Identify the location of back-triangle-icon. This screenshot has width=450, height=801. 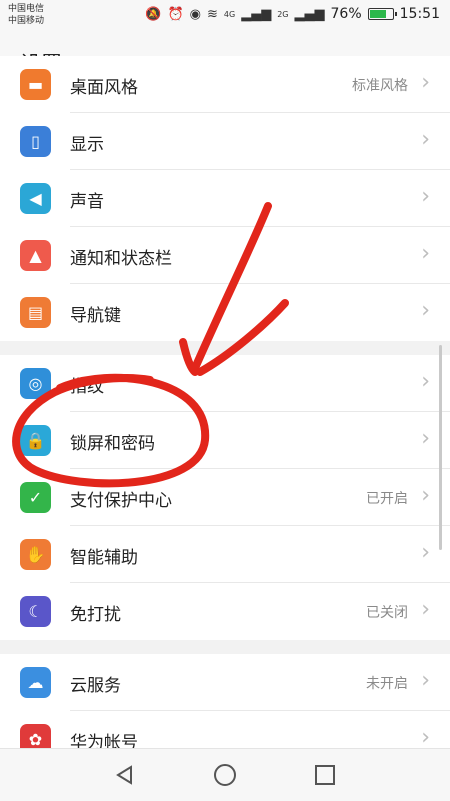
(124, 775).